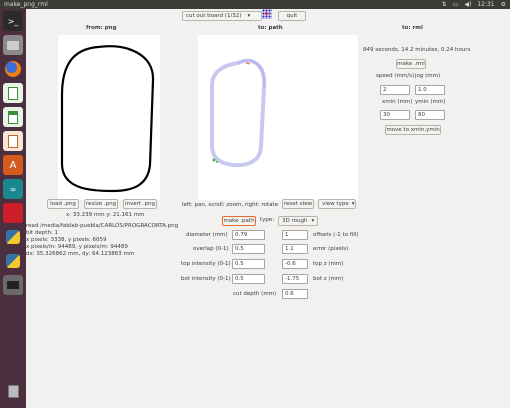 This screenshot has height=408, width=510. I want to click on cut-depth-field: 0.6, so click(295, 294).